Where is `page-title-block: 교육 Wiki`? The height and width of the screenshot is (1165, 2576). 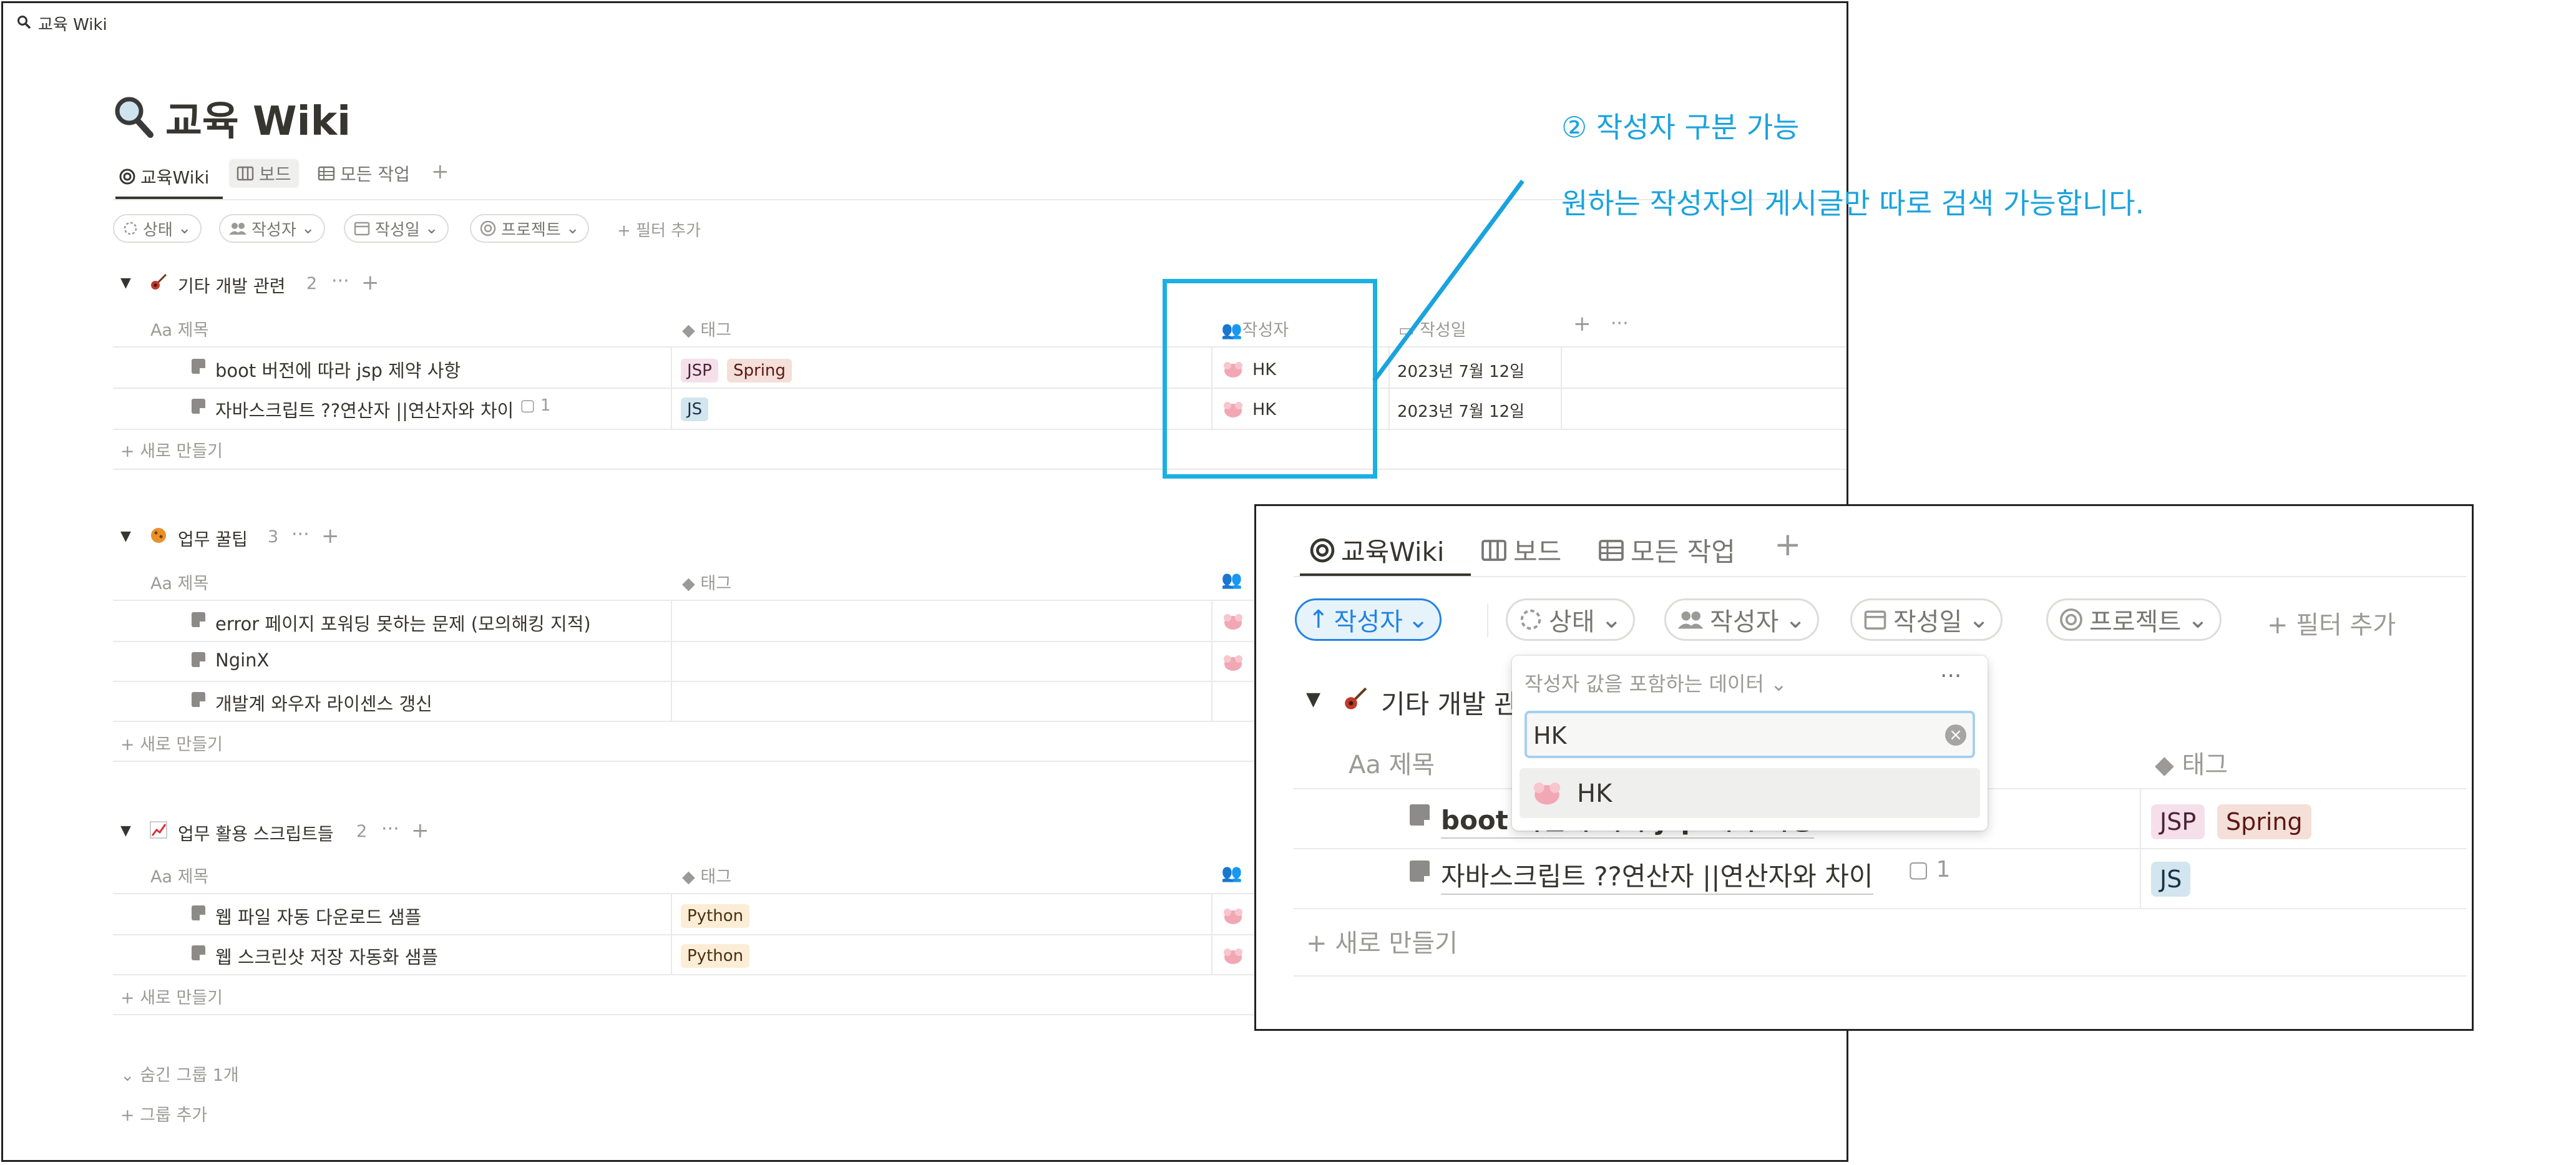
page-title-block: 교육 Wiki is located at coordinates (232, 118).